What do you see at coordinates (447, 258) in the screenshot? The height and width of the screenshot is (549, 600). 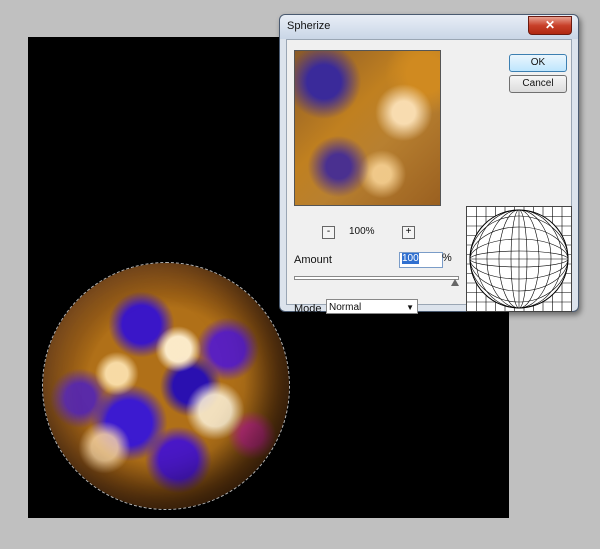 I see `amount-unit: %` at bounding box center [447, 258].